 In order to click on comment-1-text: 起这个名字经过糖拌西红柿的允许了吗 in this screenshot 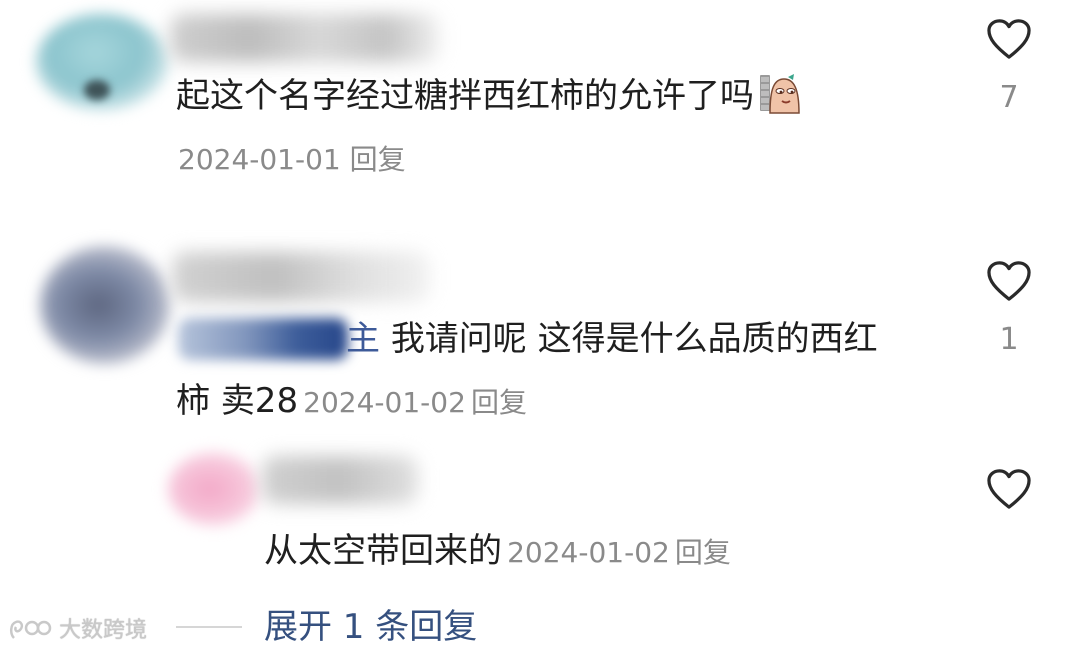, I will do `click(489, 96)`.